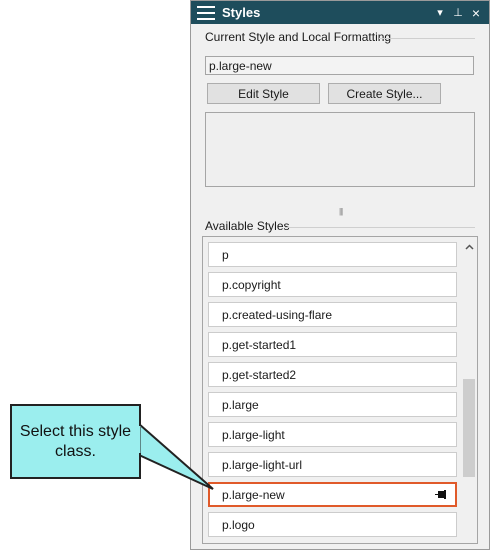  Describe the element at coordinates (339, 65) in the screenshot. I see `current-style-field: p.large-new` at that location.